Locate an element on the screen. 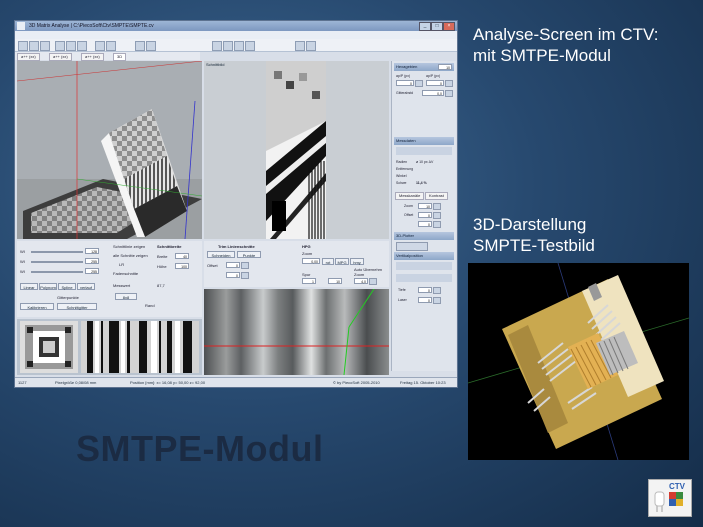  tab-3d: 3D is located at coordinates (120, 57).